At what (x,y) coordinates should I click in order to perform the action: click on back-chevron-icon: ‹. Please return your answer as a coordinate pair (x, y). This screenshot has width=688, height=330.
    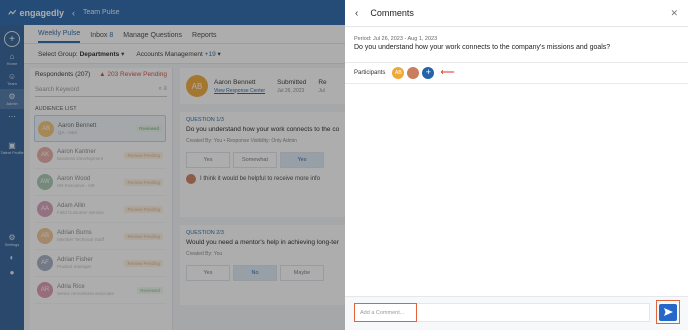
    Looking at the image, I should click on (356, 13).